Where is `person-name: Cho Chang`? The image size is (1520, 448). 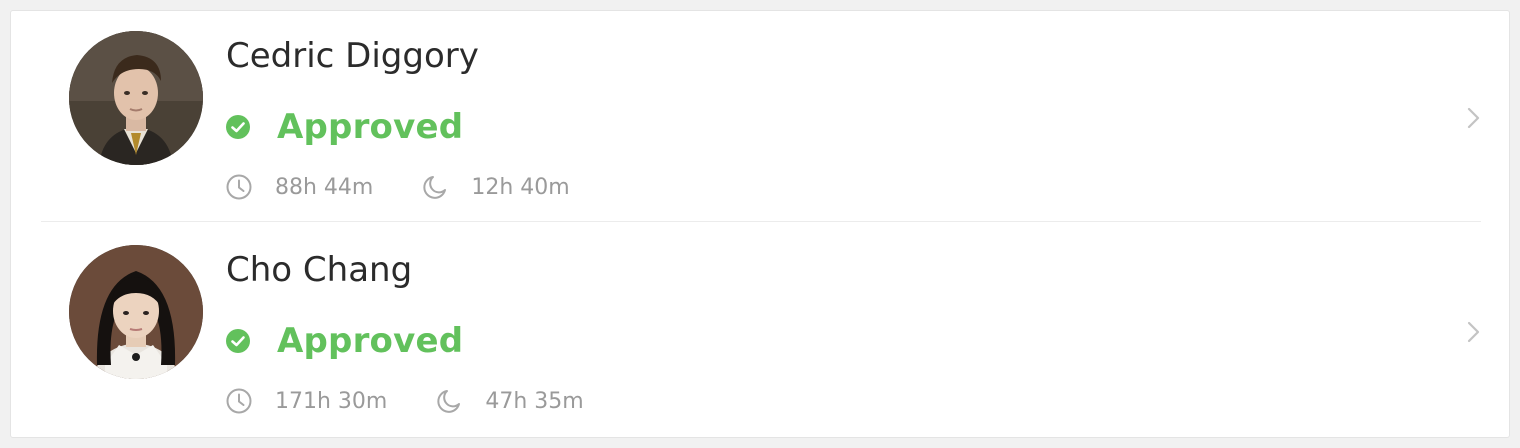
person-name: Cho Chang is located at coordinates (319, 270).